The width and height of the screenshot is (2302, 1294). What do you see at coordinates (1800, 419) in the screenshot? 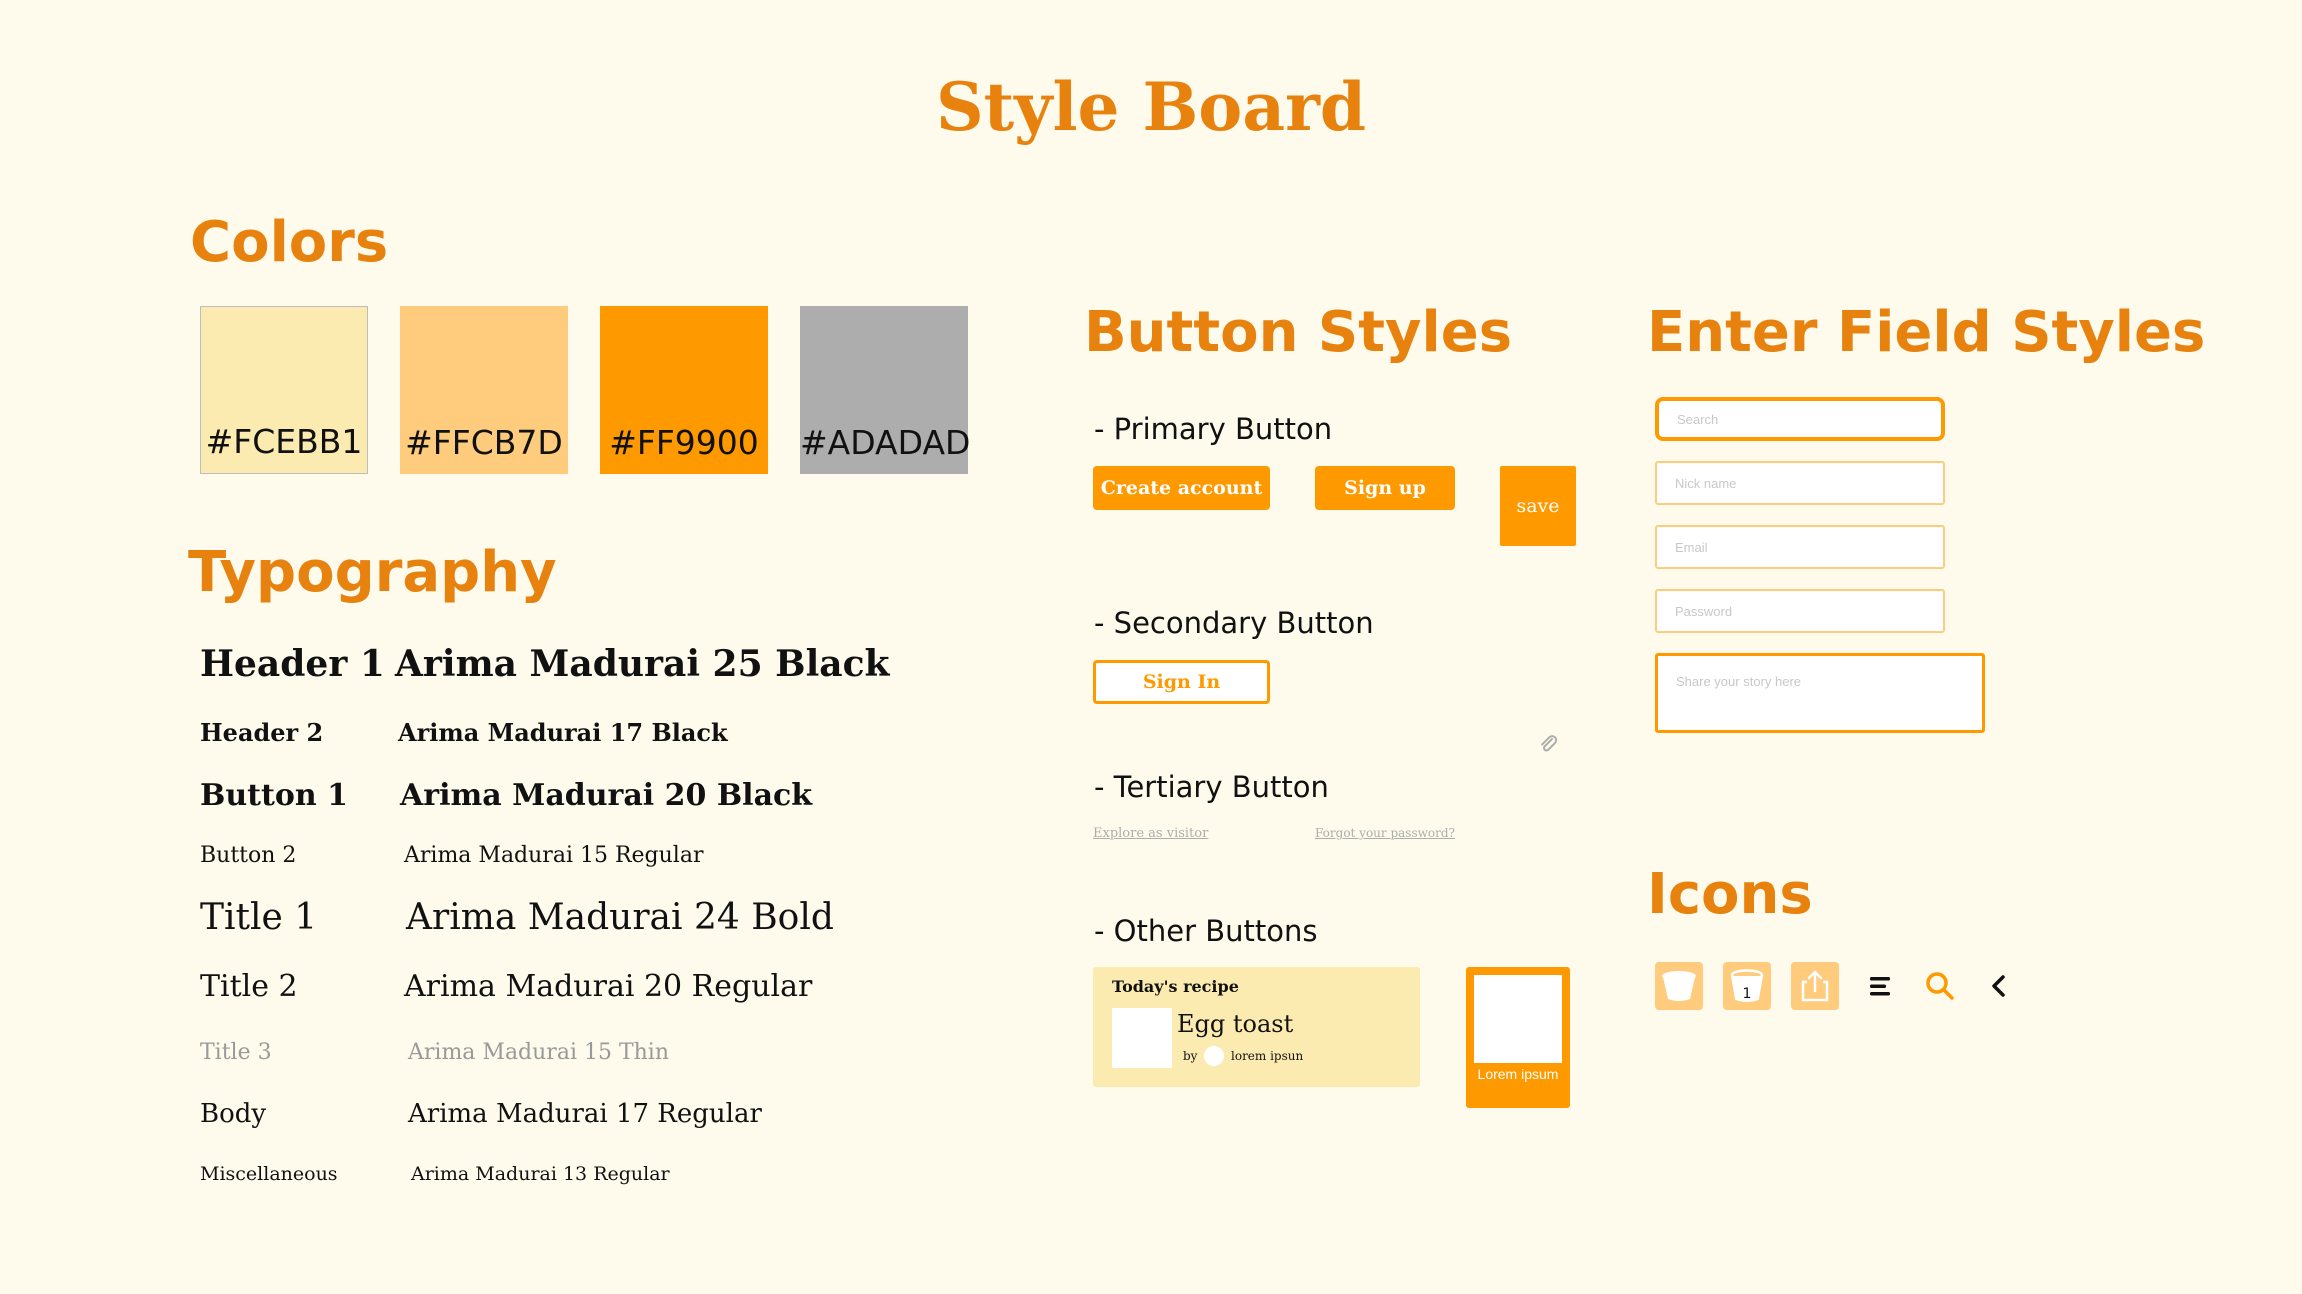
I see `search-field: Search` at bounding box center [1800, 419].